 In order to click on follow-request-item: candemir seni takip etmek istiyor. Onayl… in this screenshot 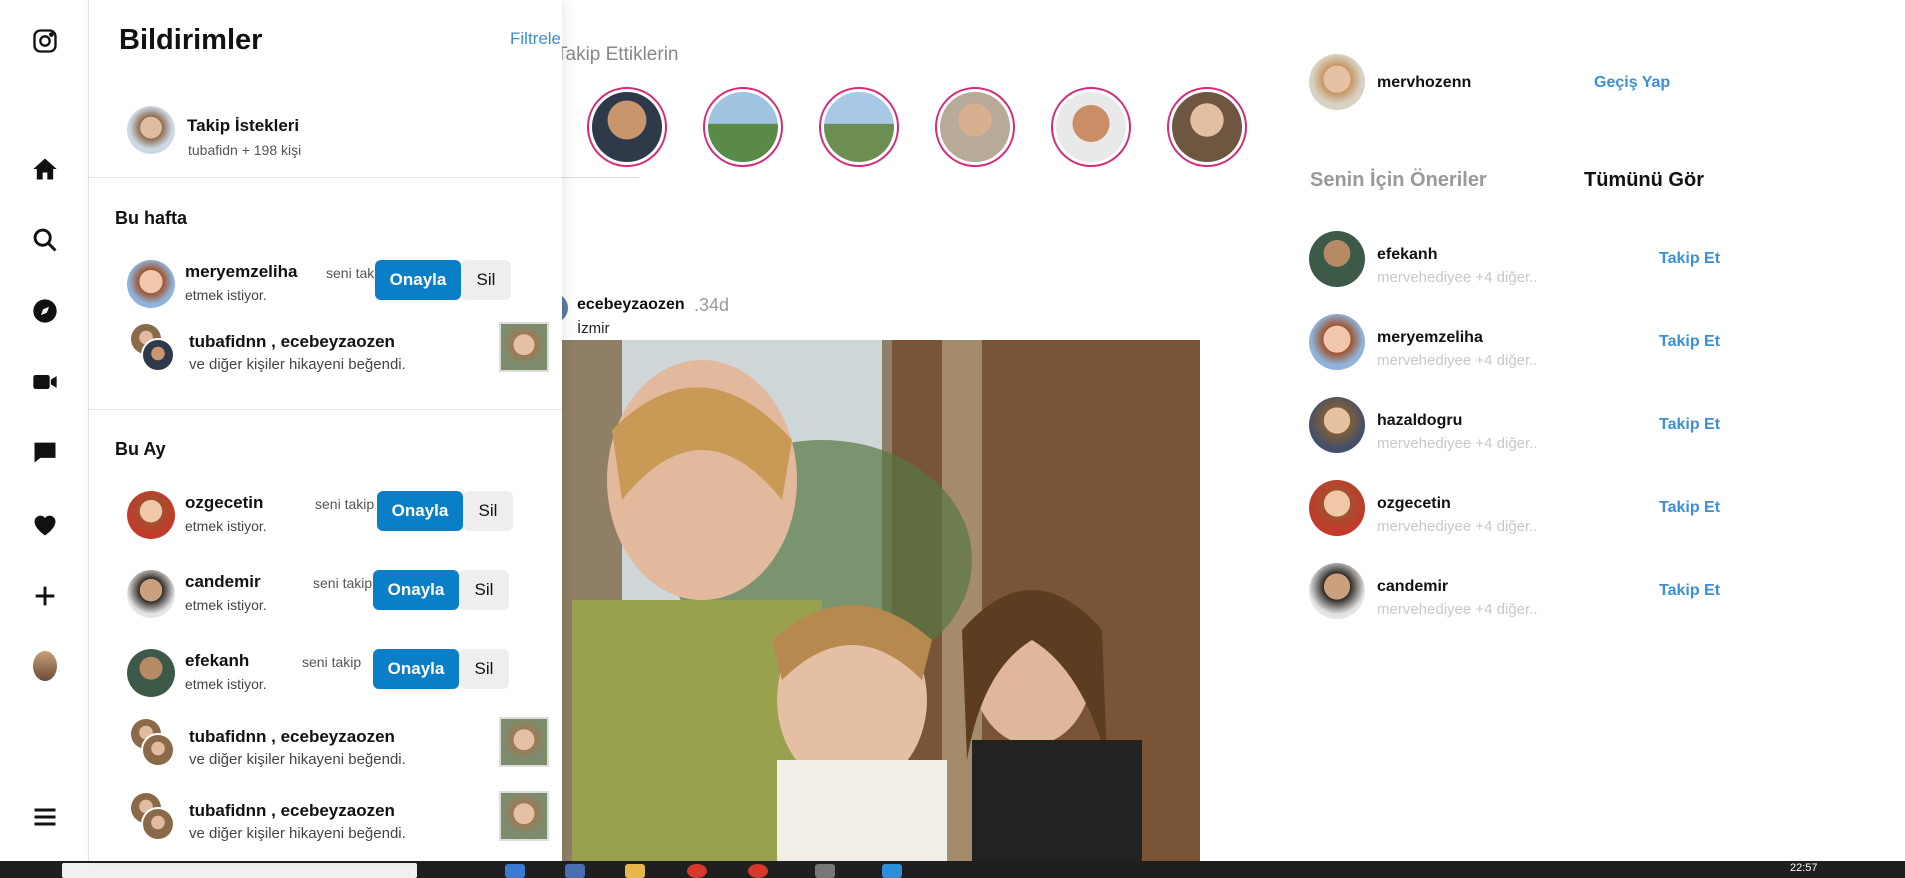, I will do `click(337, 595)`.